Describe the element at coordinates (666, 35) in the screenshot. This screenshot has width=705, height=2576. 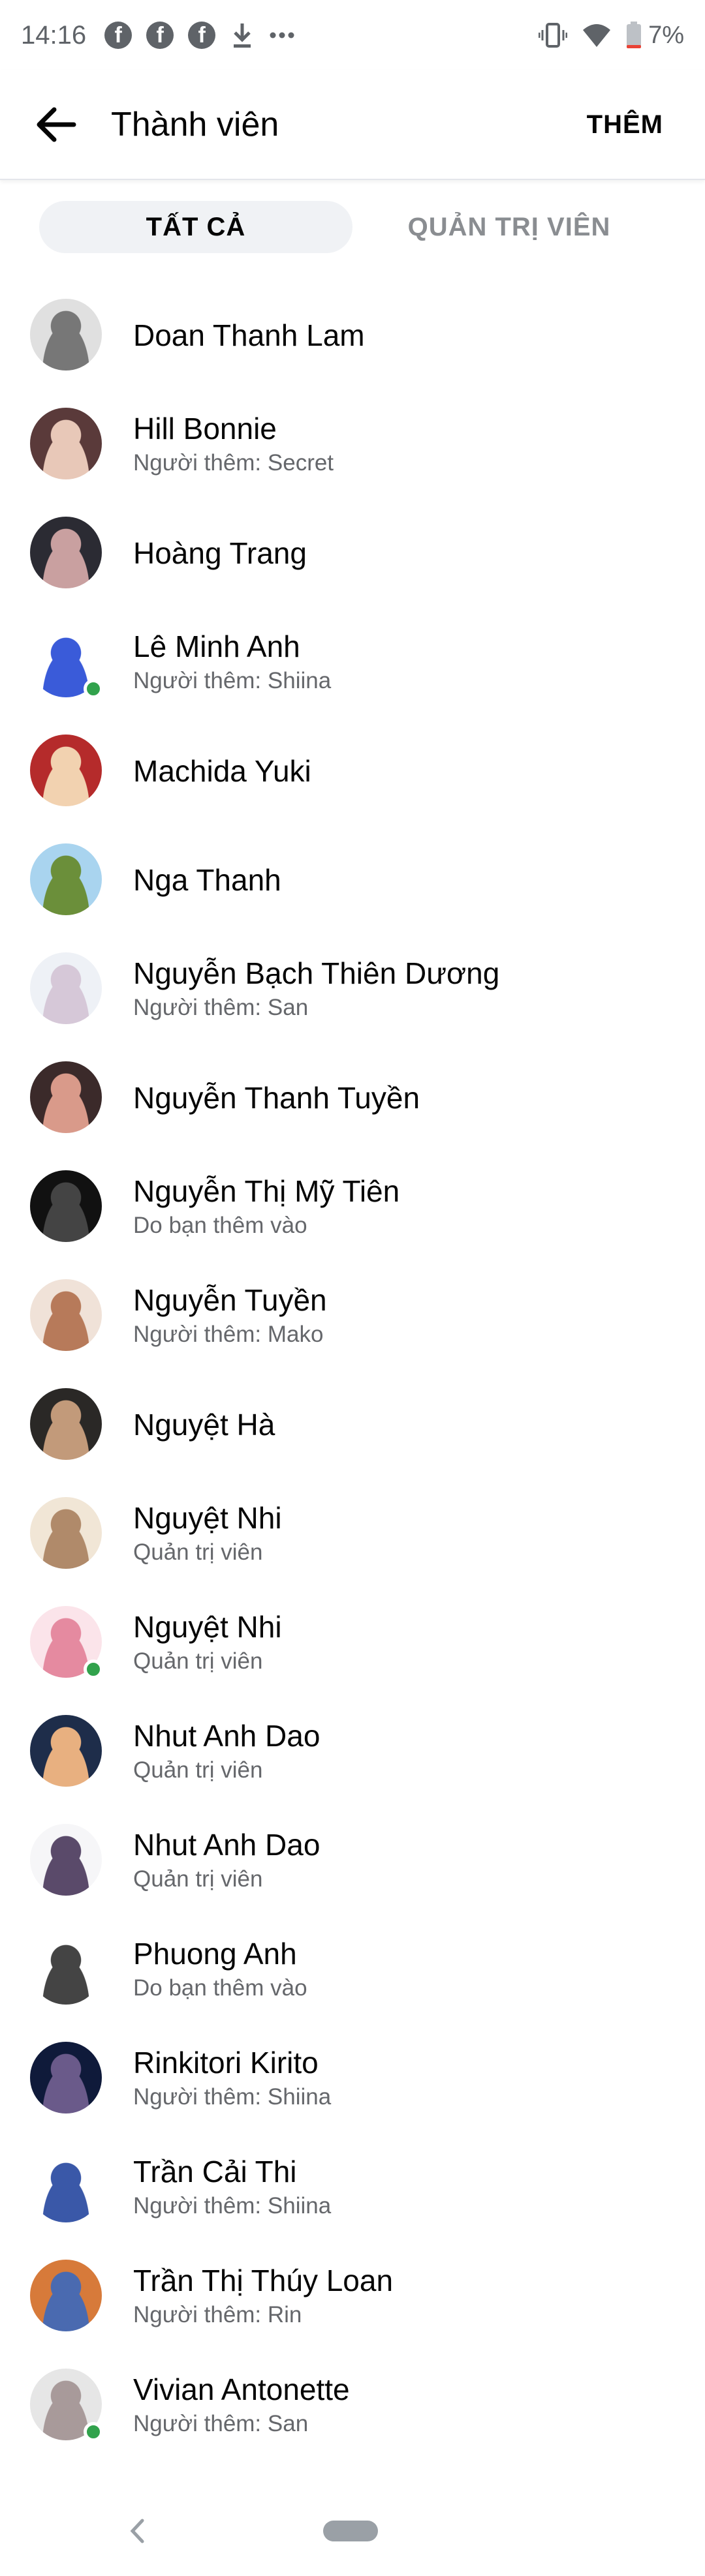
I see `battery-percent: 7%` at that location.